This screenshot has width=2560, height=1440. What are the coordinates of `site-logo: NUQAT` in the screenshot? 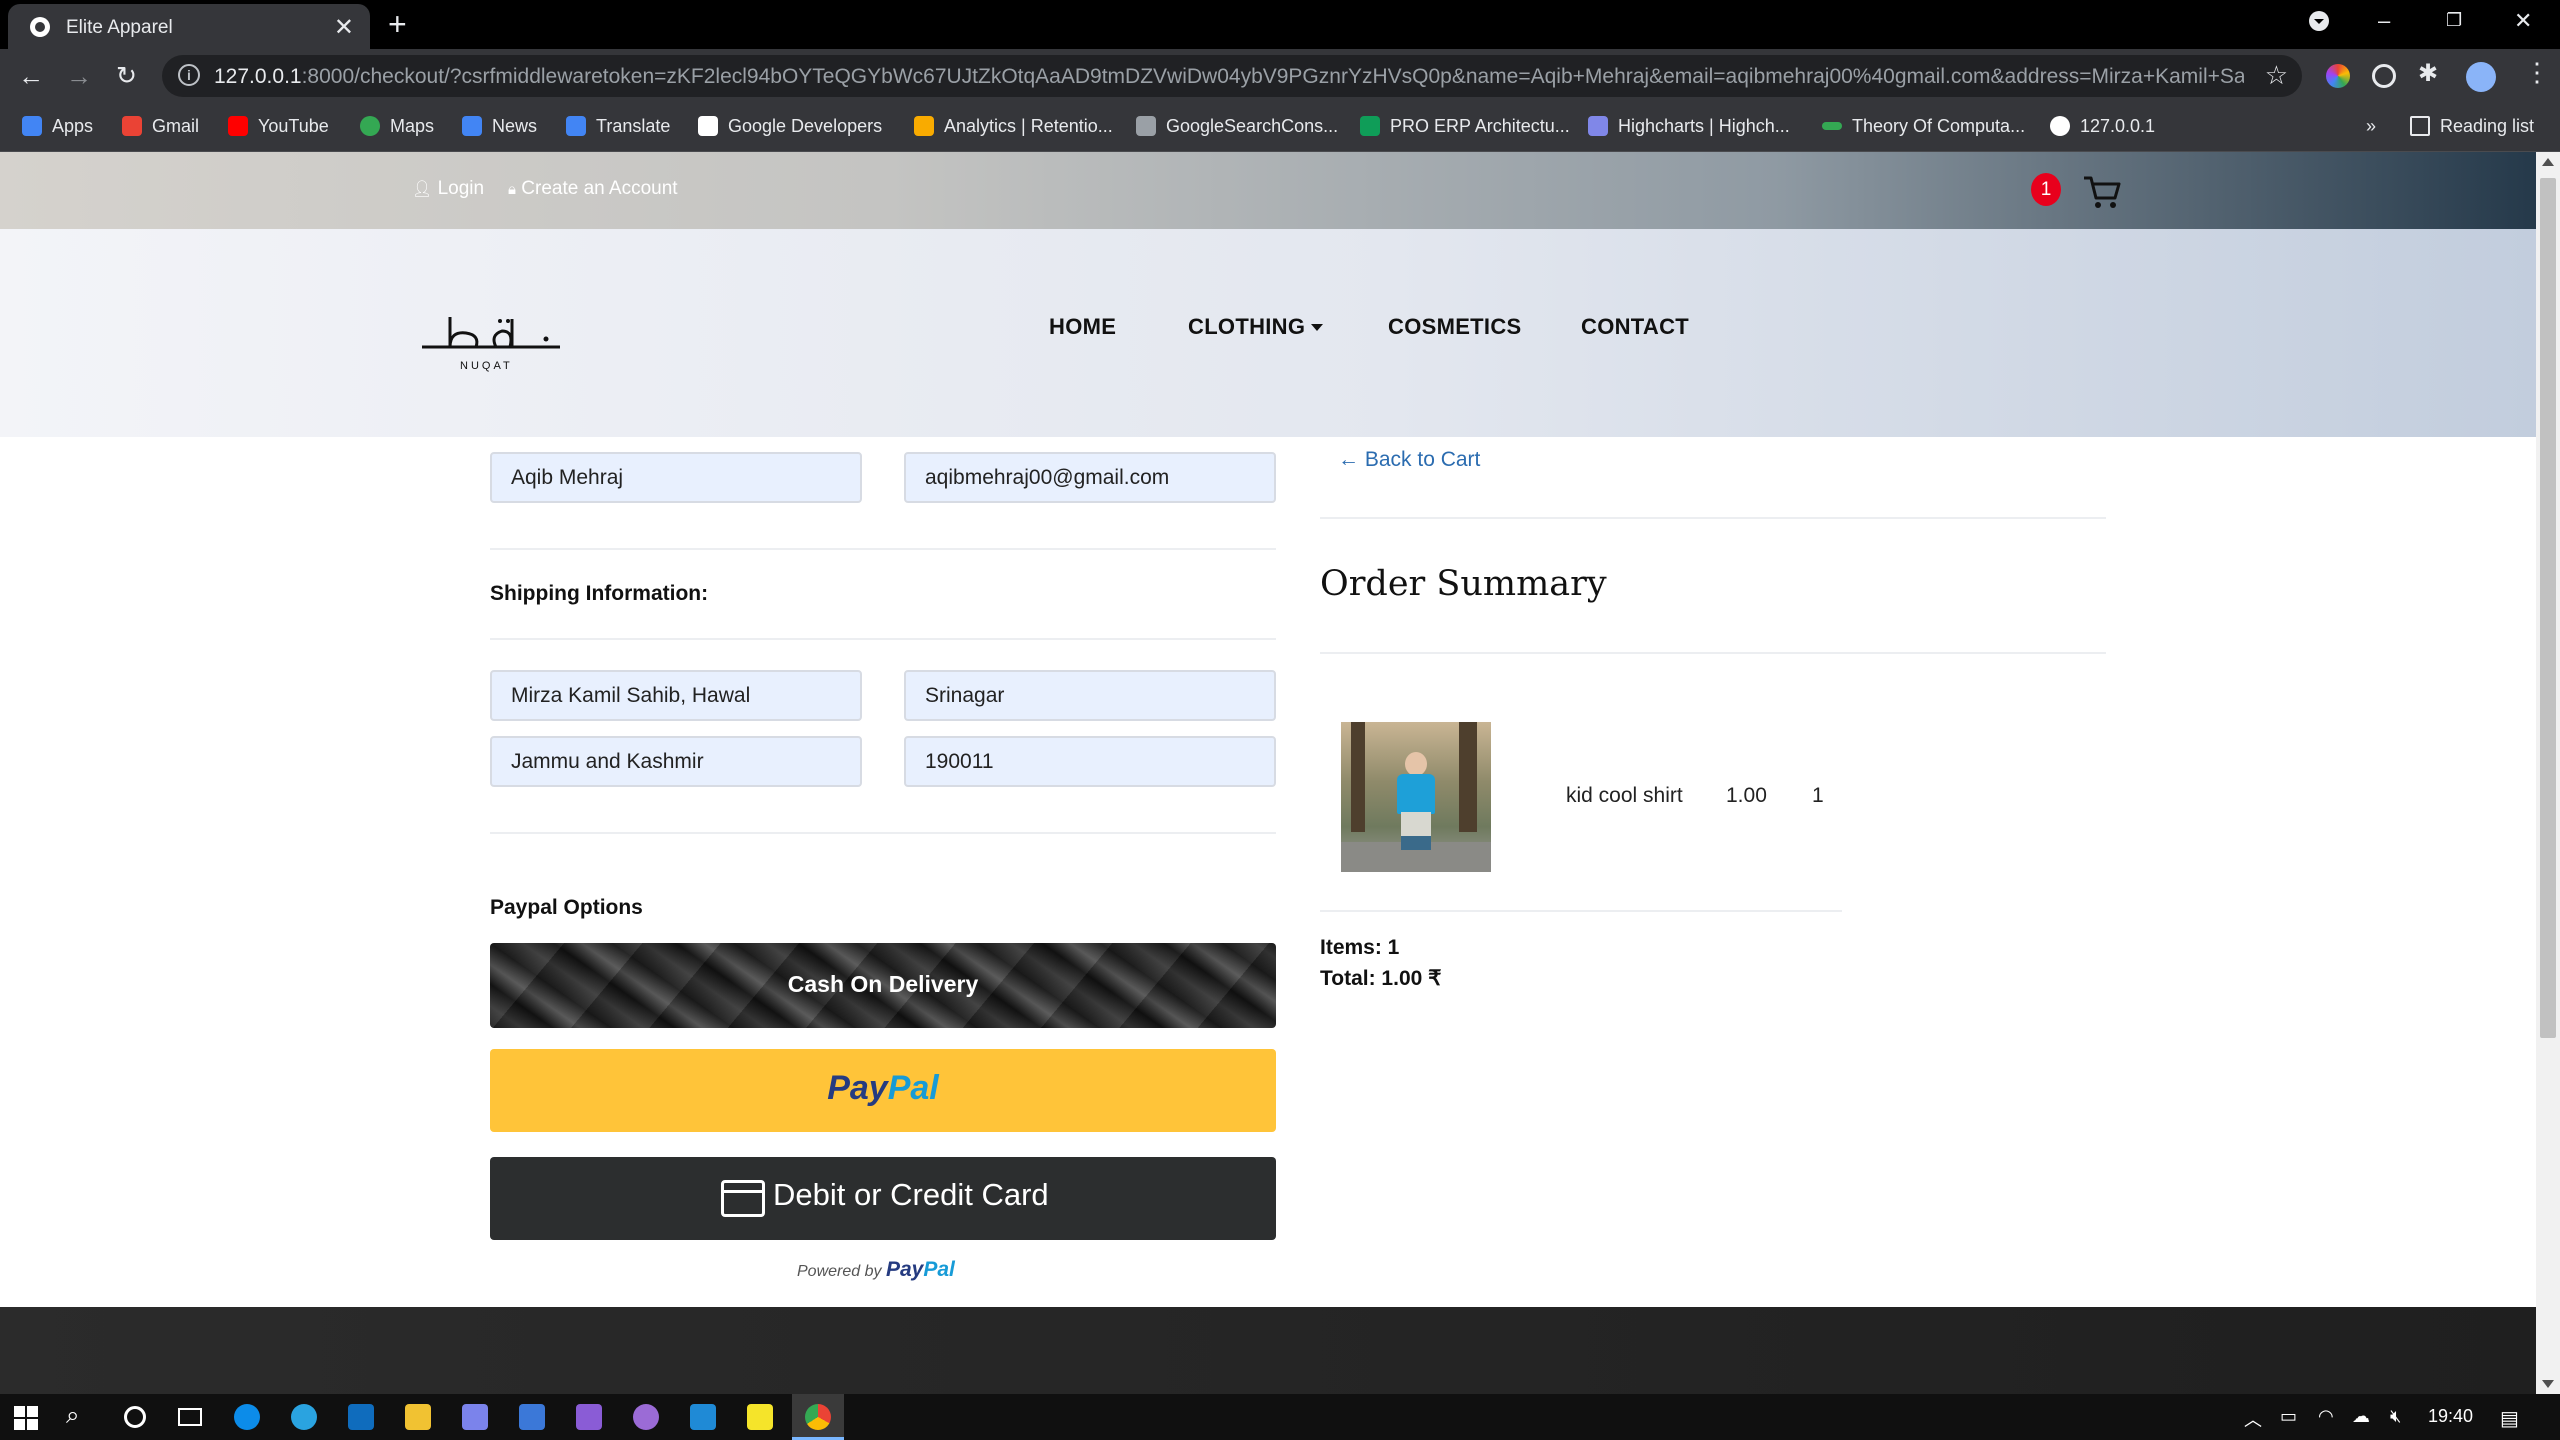 It's located at (490, 344).